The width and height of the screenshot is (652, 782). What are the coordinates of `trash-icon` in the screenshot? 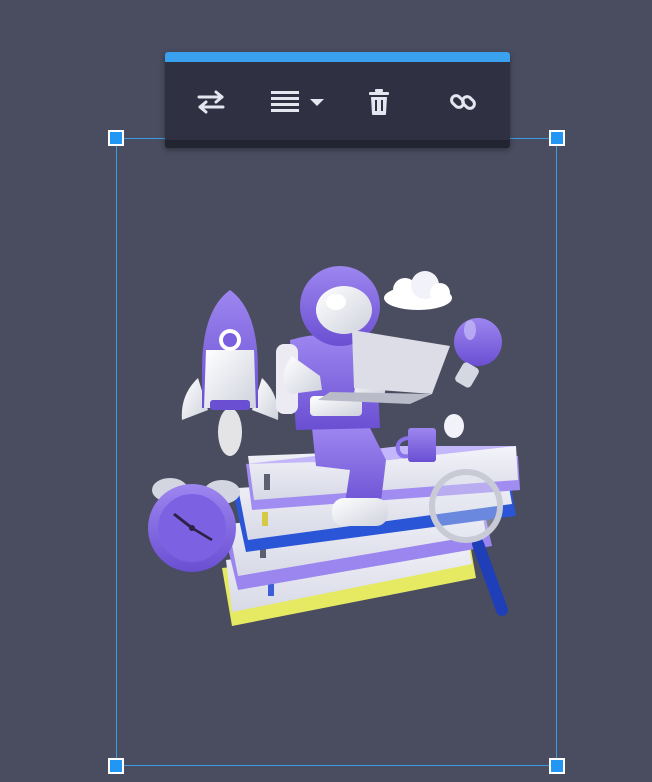 It's located at (379, 102).